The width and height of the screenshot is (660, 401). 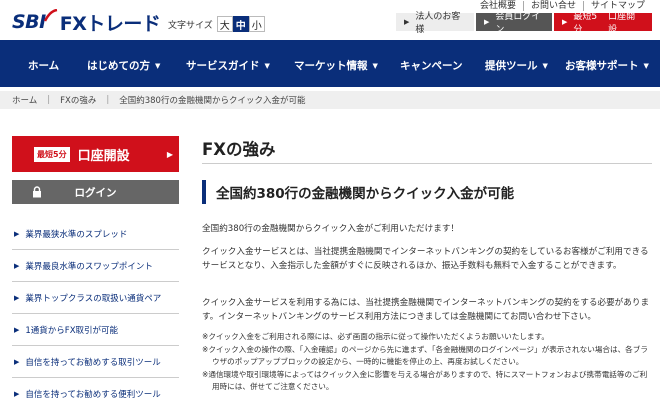 I want to click on nav-item-beginners: はじめての方 ▼, so click(x=123, y=65).